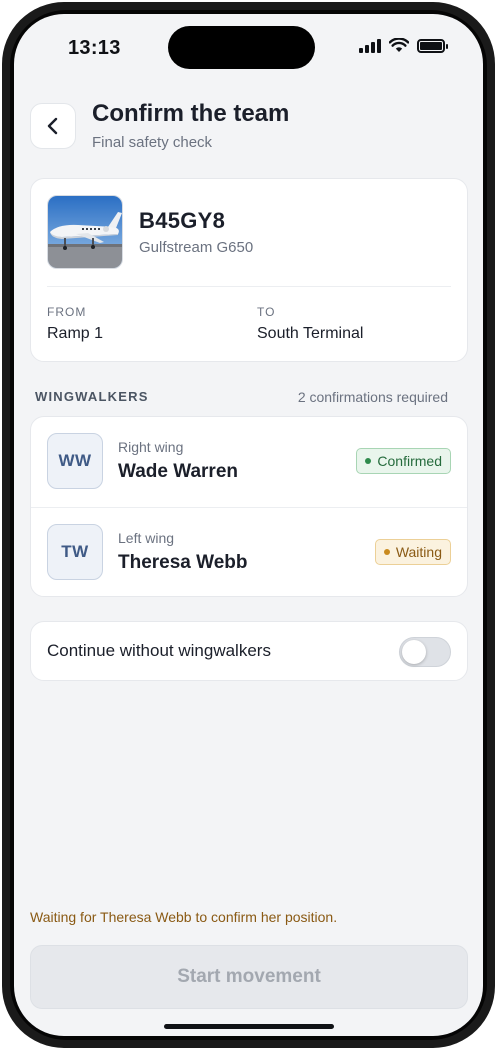  What do you see at coordinates (266, 312) in the screenshot?
I see `to-label: TO` at bounding box center [266, 312].